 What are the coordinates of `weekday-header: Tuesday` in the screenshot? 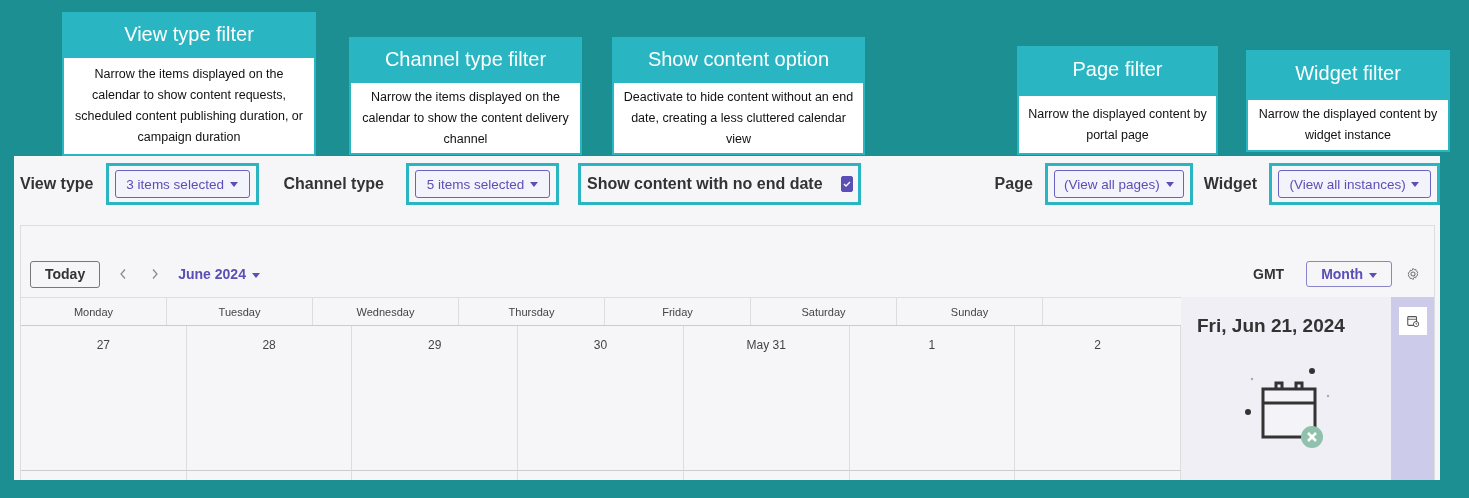 It's located at (240, 311).